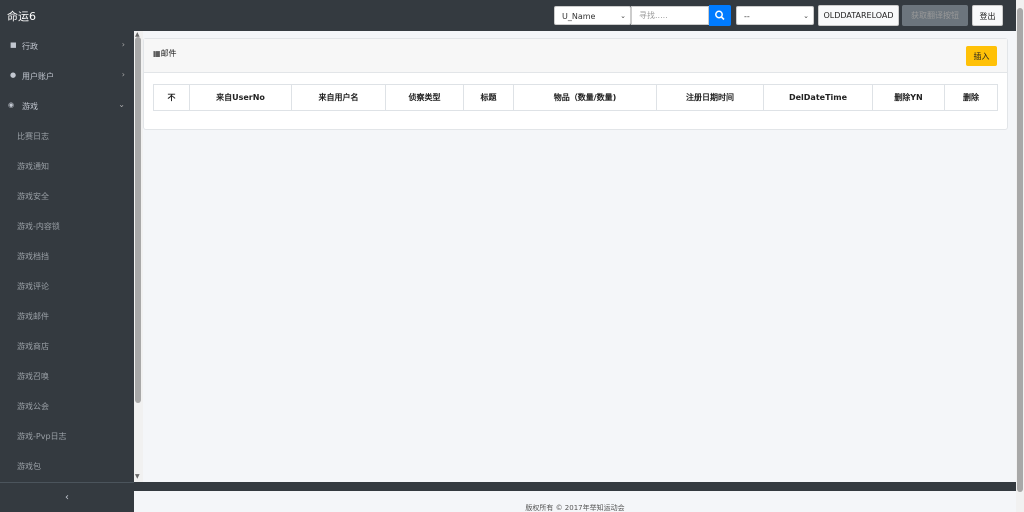 This screenshot has width=1024, height=512. I want to click on sidebar-item-label: 游戏商店, so click(33, 346).